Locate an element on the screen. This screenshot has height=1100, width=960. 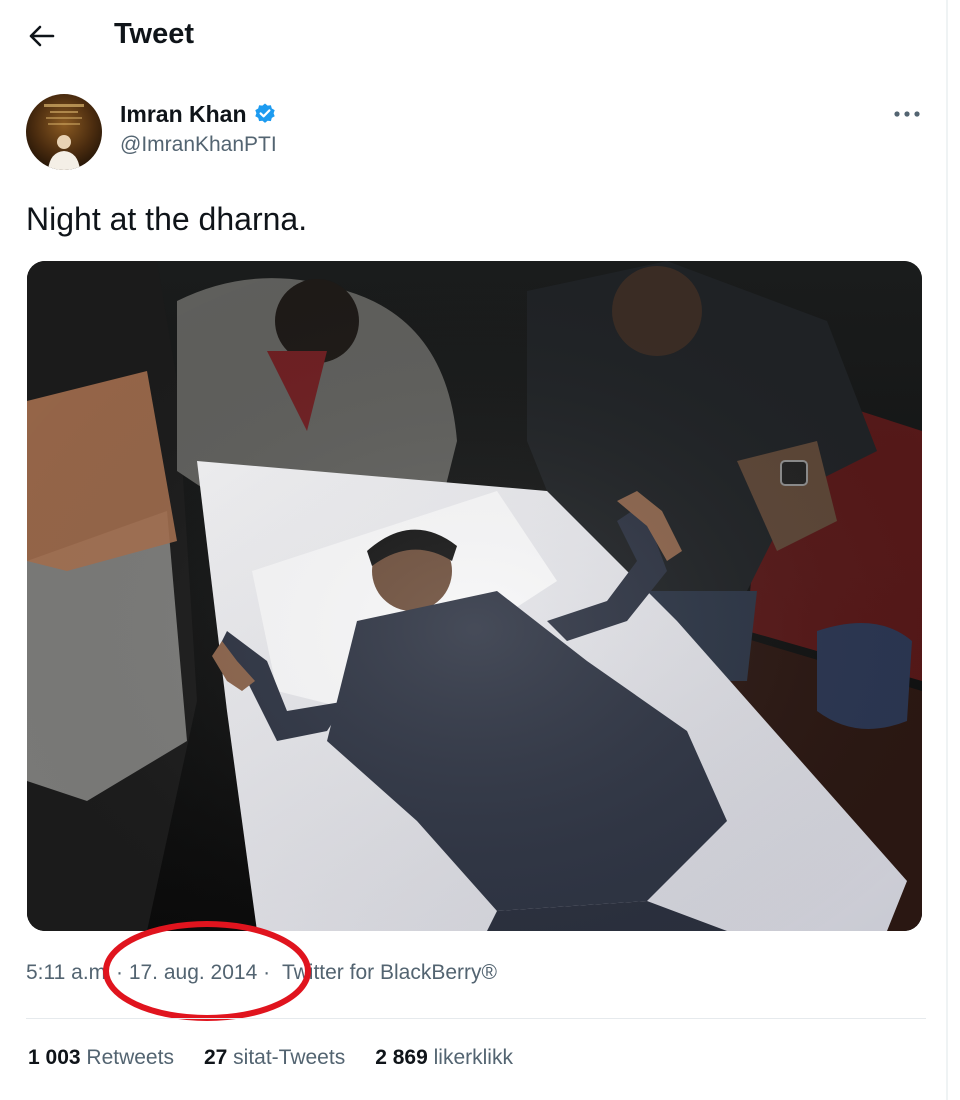
quote-tweets-stat: 27 sitat-Tweets is located at coordinates (274, 1058).